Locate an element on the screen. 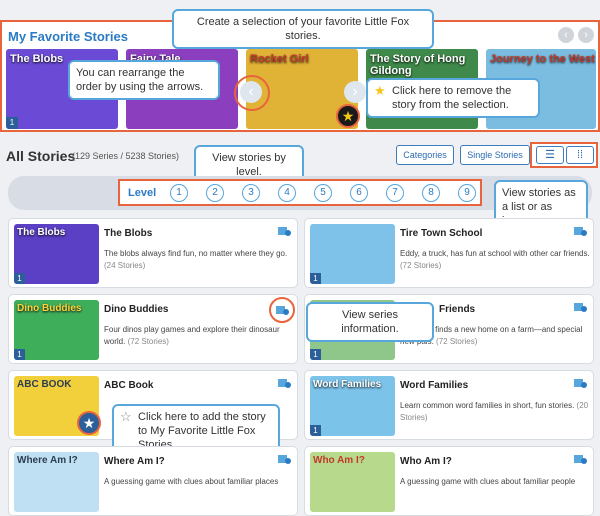 Image resolution: width=600 pixels, height=516 pixels. remove-favorite-star-icon: ★ is located at coordinates (348, 116).